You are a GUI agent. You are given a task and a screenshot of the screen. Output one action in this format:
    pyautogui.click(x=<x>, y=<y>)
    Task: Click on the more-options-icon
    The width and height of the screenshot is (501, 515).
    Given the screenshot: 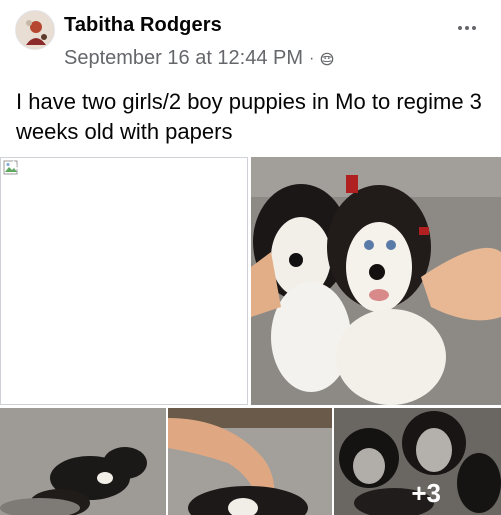 What is the action you would take?
    pyautogui.click(x=467, y=28)
    